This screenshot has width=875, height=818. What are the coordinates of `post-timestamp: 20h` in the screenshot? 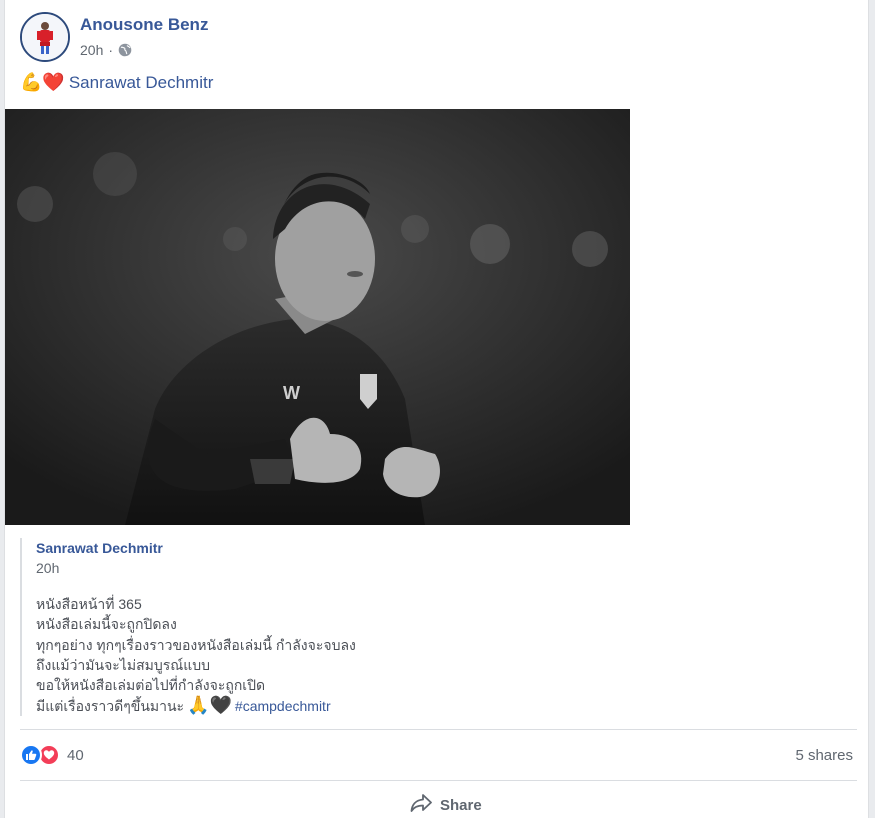 It's located at (91, 50).